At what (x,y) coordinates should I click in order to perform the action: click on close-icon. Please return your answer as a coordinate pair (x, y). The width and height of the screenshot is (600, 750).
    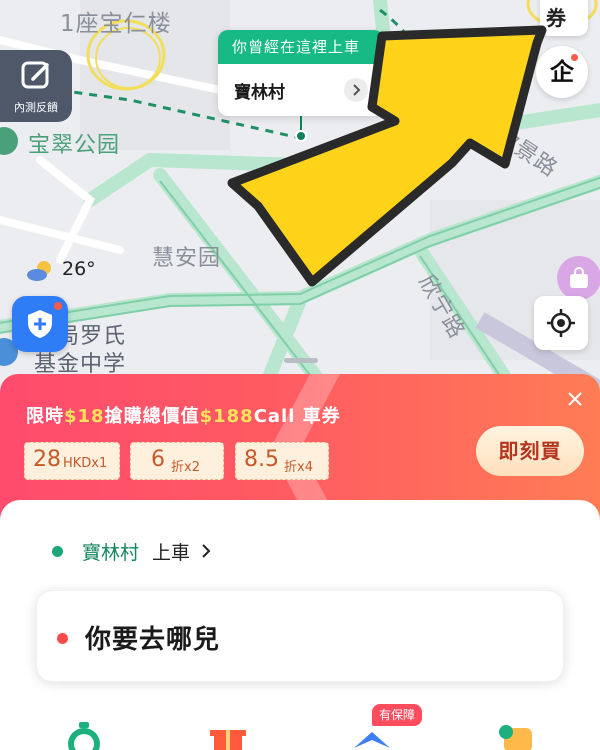
    Looking at the image, I should click on (575, 399).